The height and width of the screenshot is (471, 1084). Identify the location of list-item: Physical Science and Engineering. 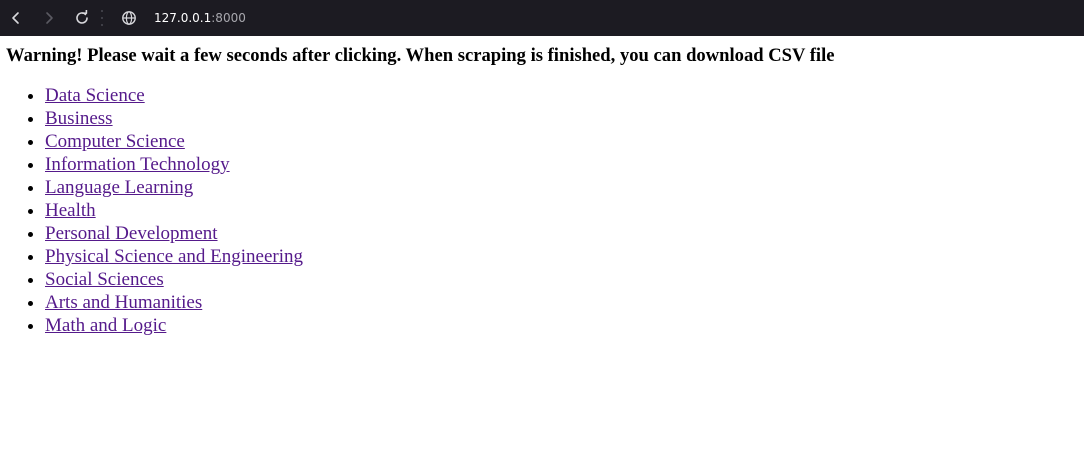
(564, 256).